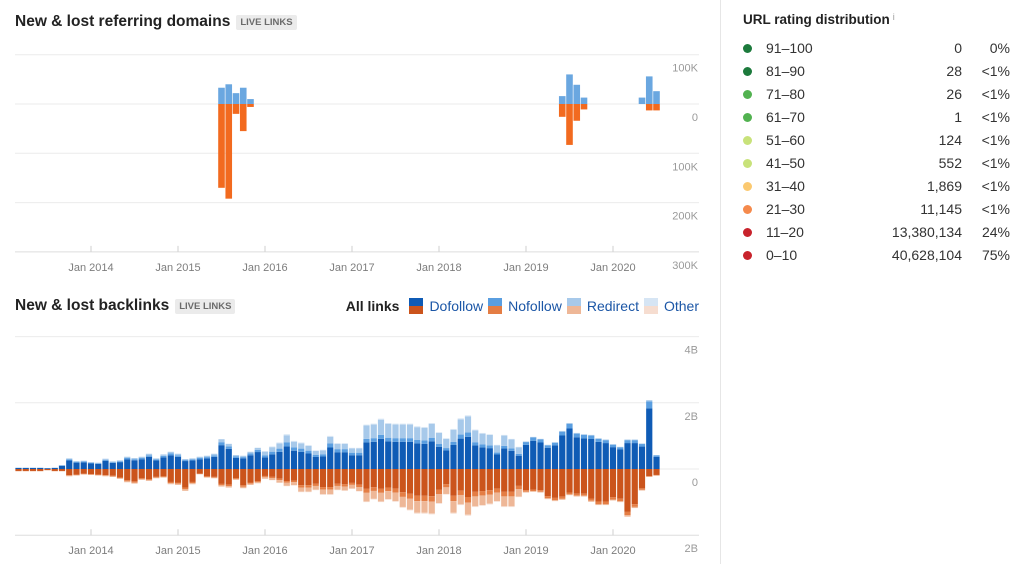 This screenshot has width=1024, height=564. Describe the element at coordinates (671, 306) in the screenshot. I see `legend-item-other: Other` at that location.